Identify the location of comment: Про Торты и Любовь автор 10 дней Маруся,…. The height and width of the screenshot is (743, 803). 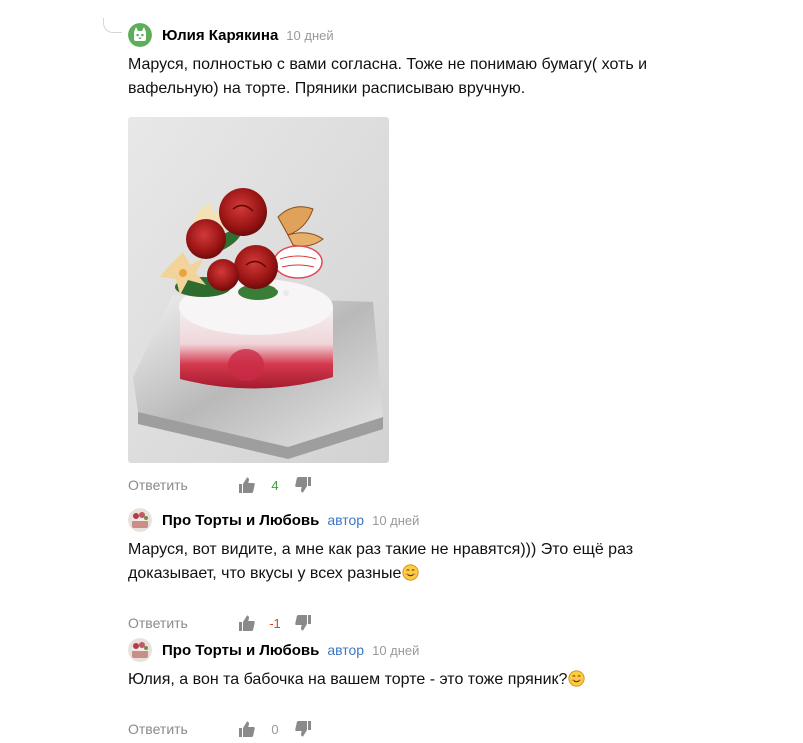
(408, 569).